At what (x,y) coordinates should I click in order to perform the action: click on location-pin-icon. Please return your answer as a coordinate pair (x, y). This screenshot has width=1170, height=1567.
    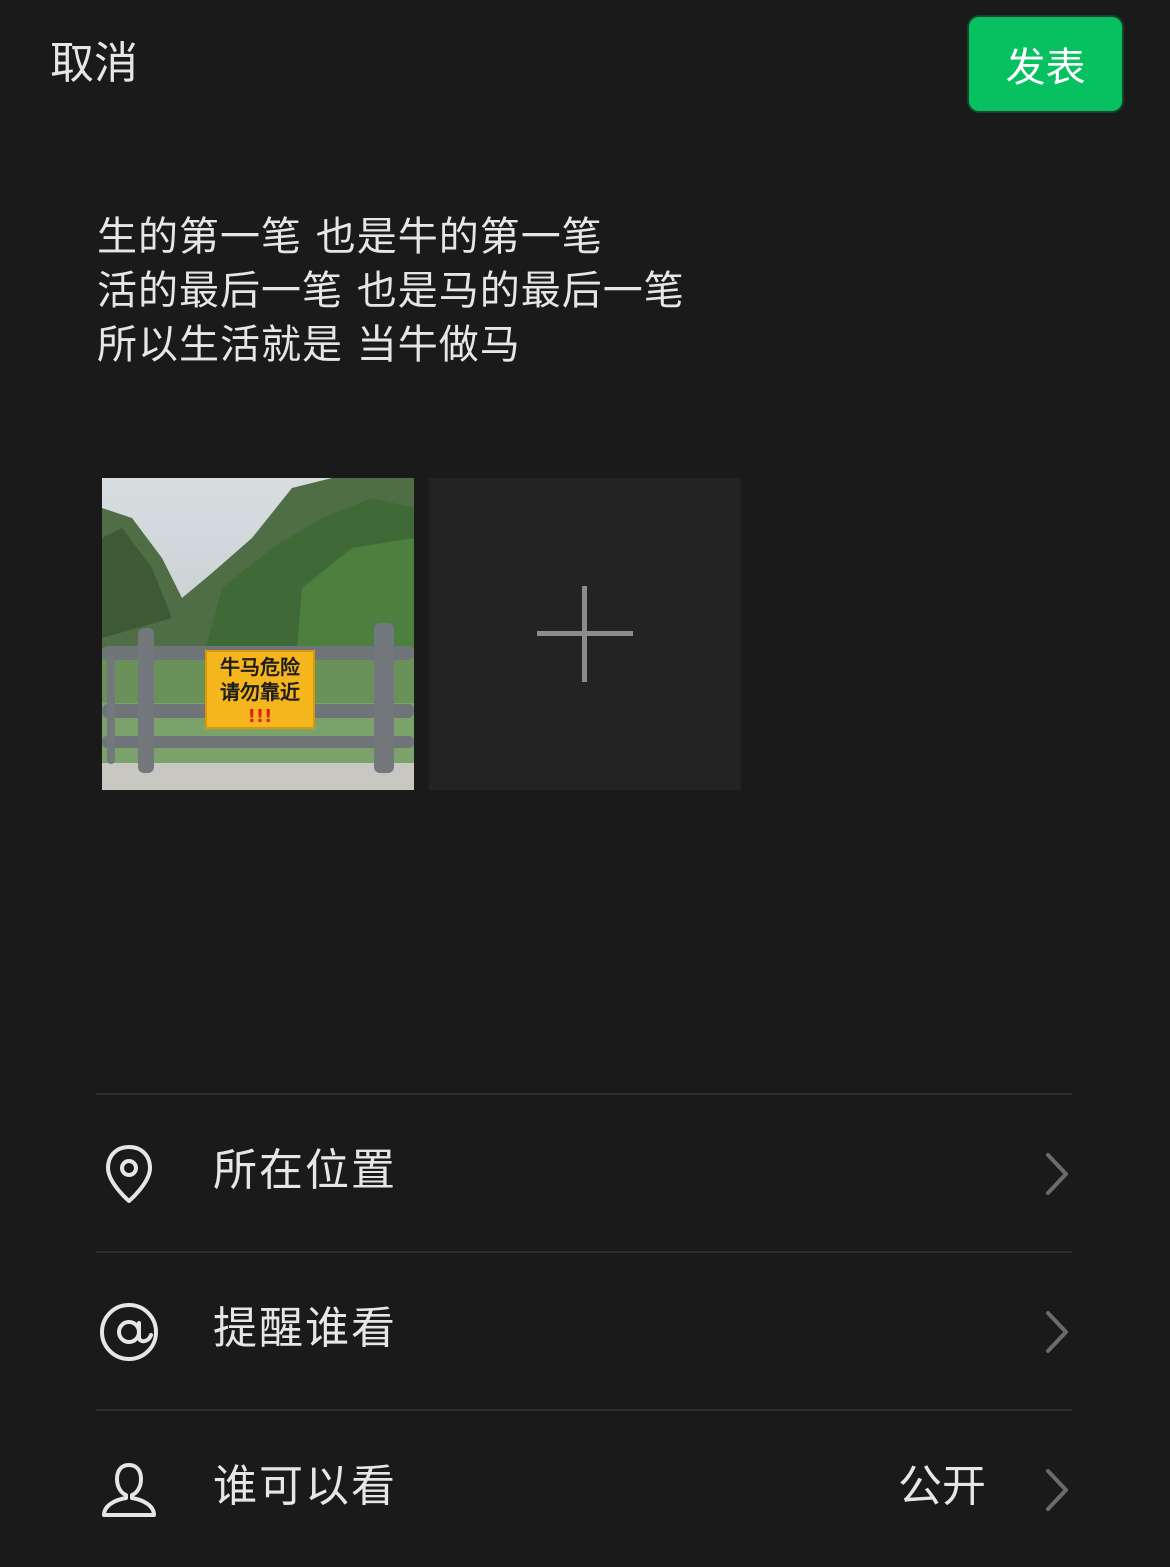
    Looking at the image, I should click on (129, 1174).